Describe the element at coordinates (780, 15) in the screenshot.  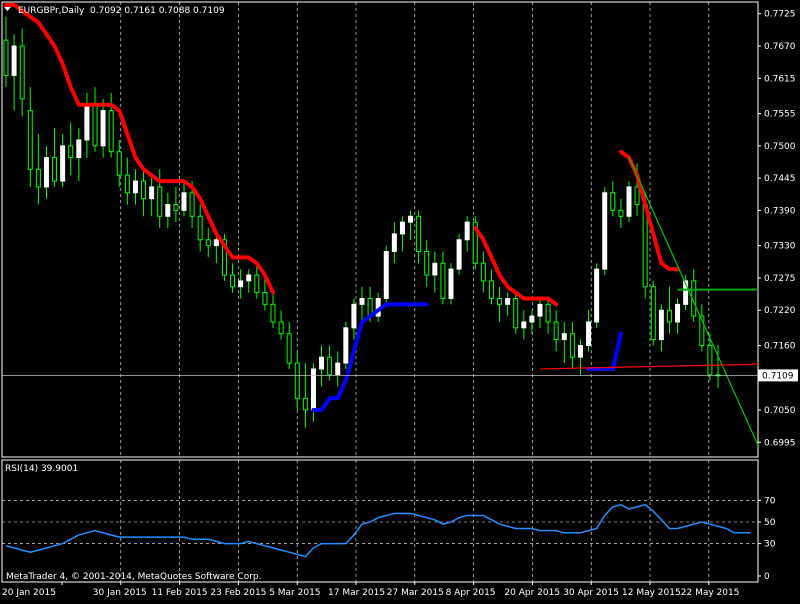
I see `y-axis-label: 0.7725` at that location.